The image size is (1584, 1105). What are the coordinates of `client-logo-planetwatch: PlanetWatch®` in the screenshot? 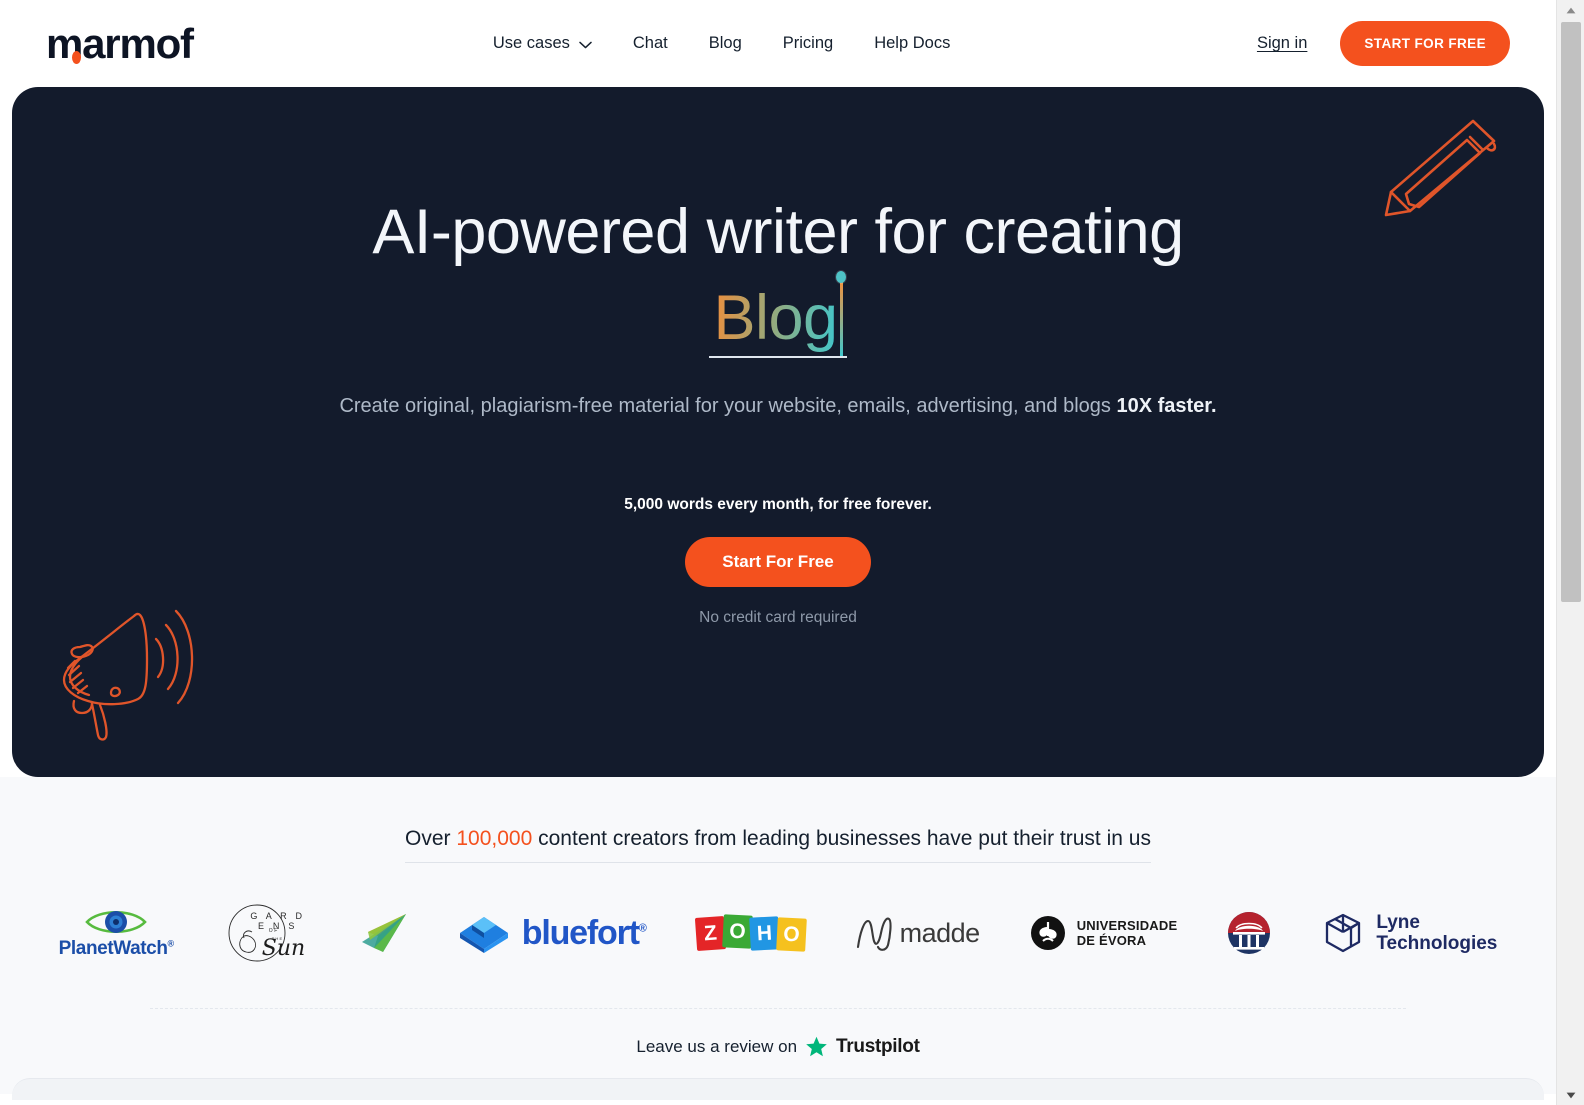 It's located at (116, 933).